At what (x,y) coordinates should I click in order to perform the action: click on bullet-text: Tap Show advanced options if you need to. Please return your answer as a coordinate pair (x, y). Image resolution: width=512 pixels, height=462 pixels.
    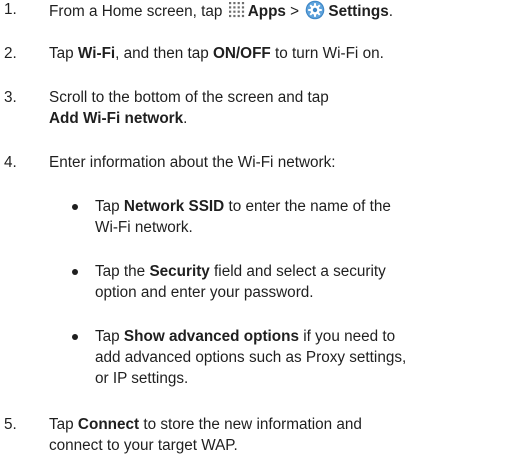
    Looking at the image, I should click on (300, 337).